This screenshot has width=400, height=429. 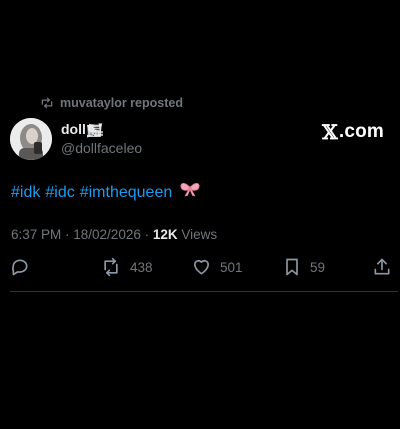 I want to click on share-button, so click(x=382, y=267).